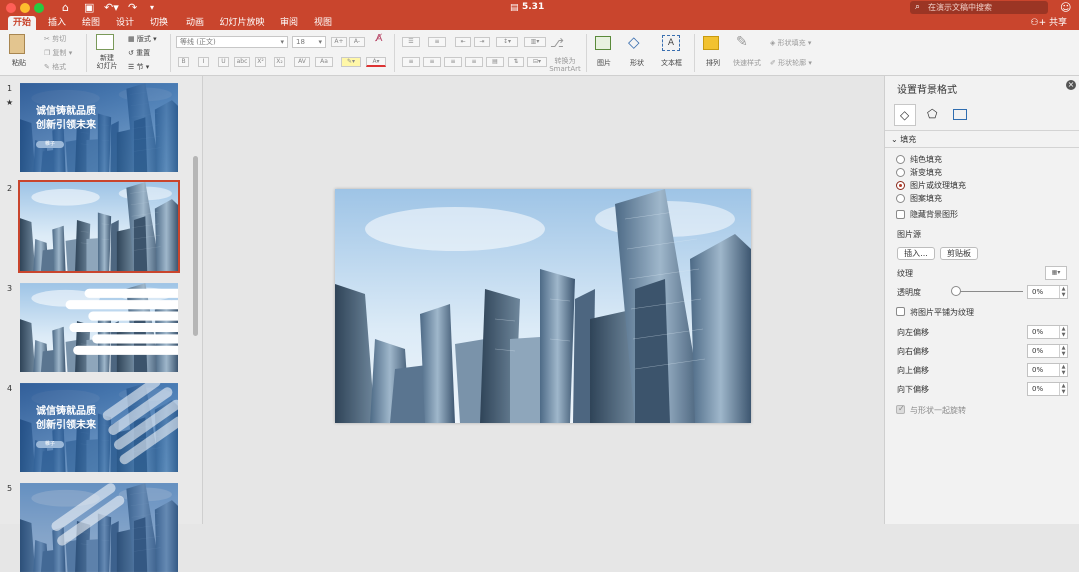 This screenshot has width=1079, height=572. What do you see at coordinates (138, 67) in the screenshot?
I see `section-button: ☰ 节 ▾` at bounding box center [138, 67].